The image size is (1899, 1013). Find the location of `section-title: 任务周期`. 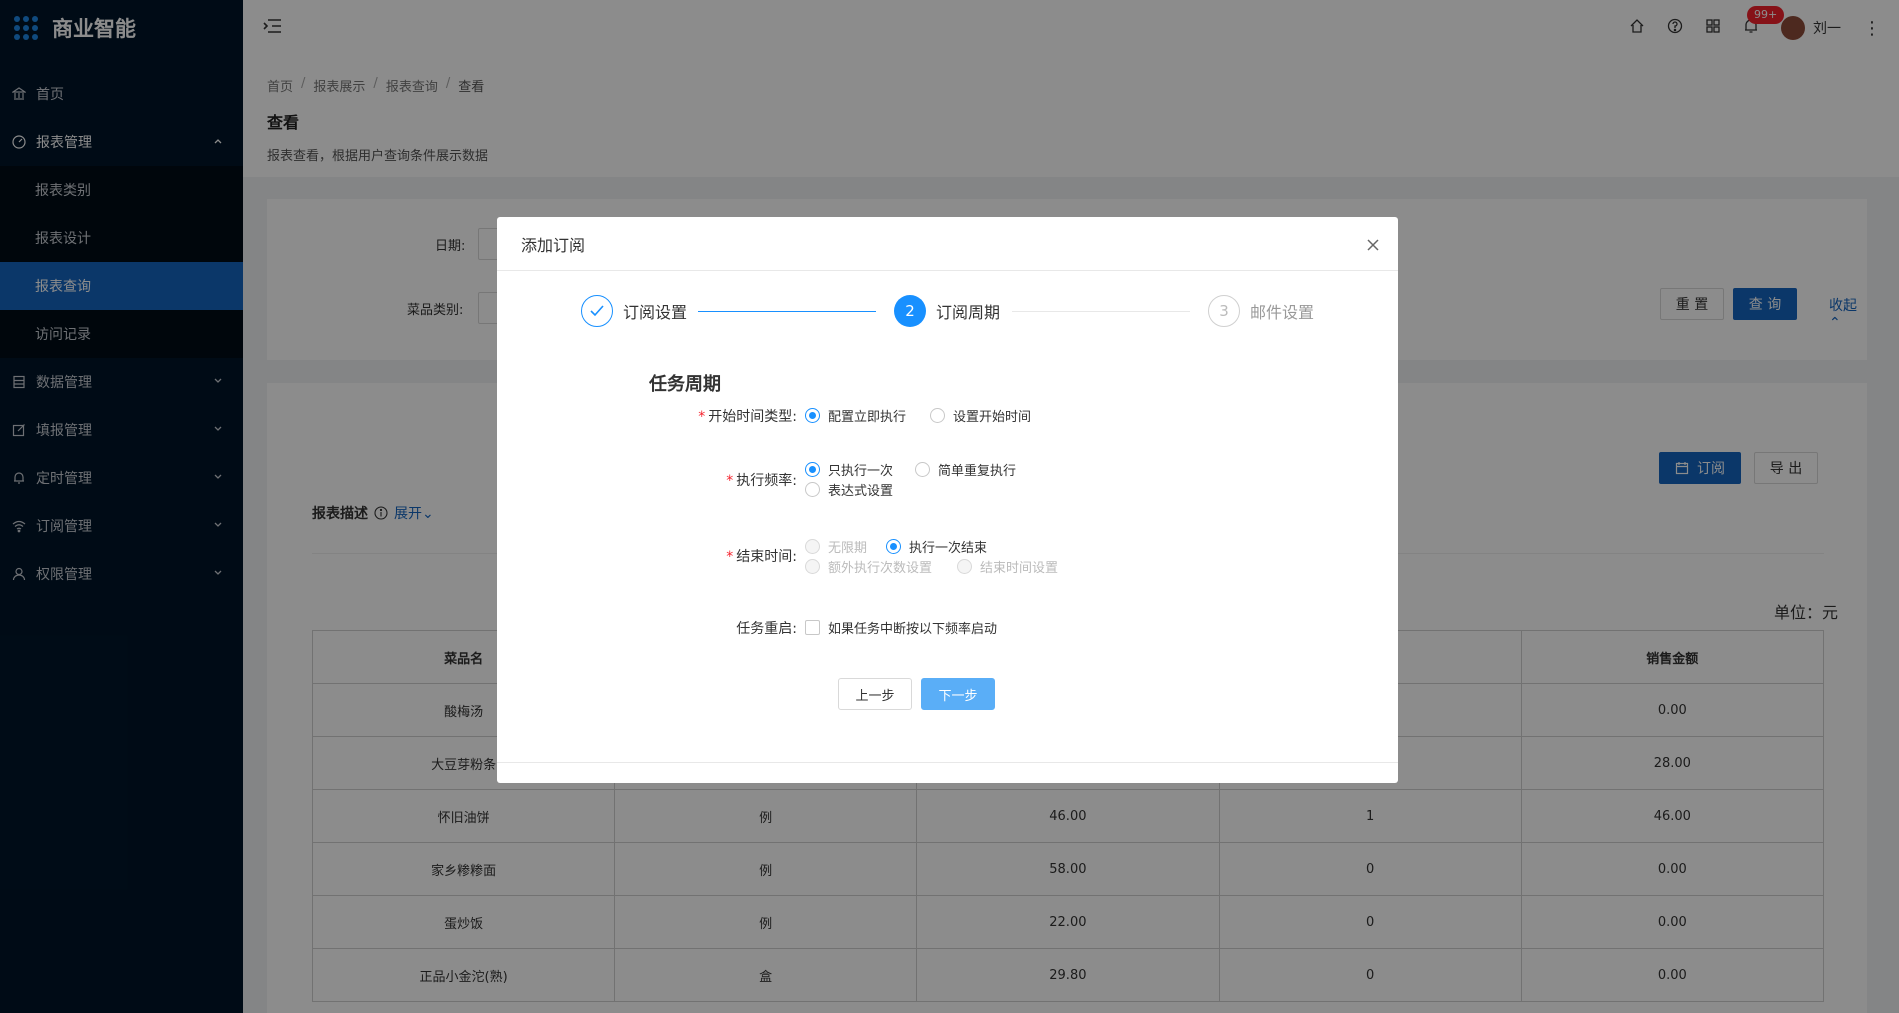

section-title: 任务周期 is located at coordinates (685, 384).